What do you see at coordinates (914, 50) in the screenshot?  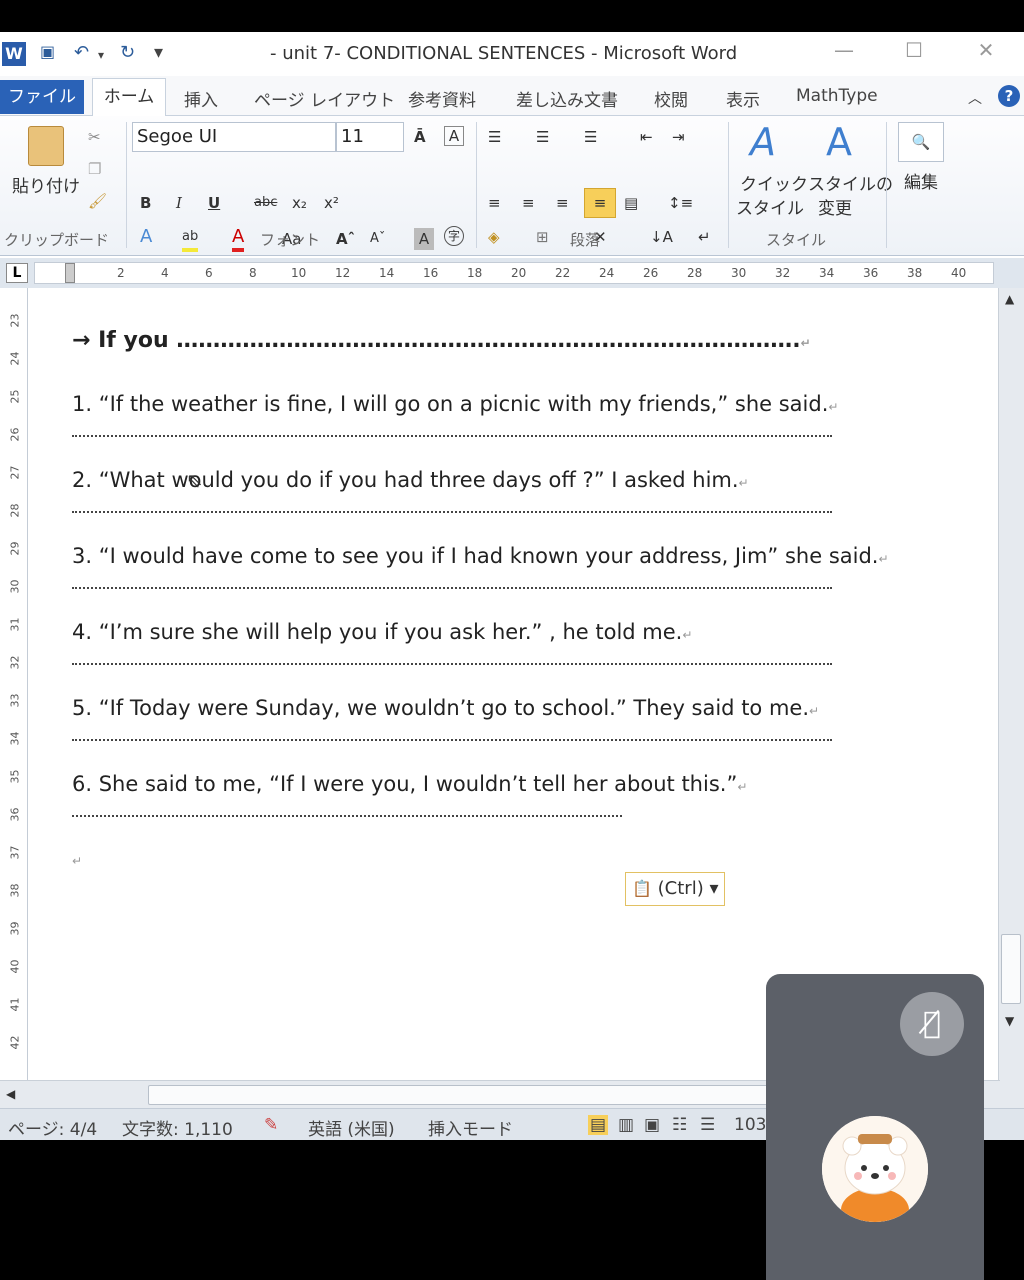 I see `maximize-button: ☐` at bounding box center [914, 50].